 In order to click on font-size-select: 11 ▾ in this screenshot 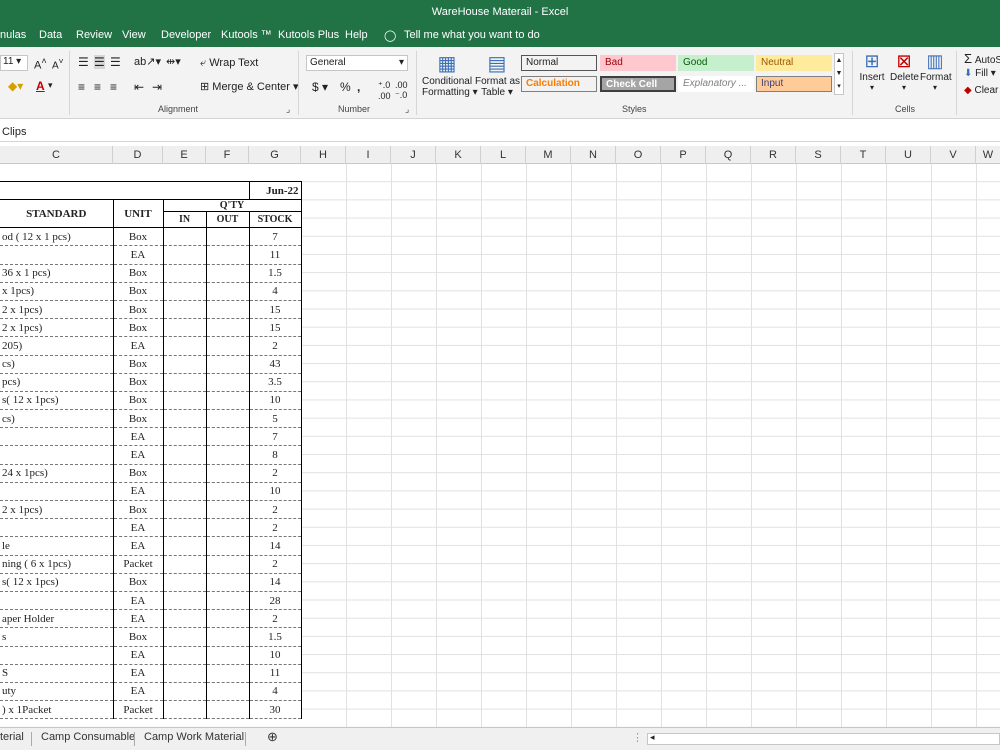, I will do `click(14, 63)`.